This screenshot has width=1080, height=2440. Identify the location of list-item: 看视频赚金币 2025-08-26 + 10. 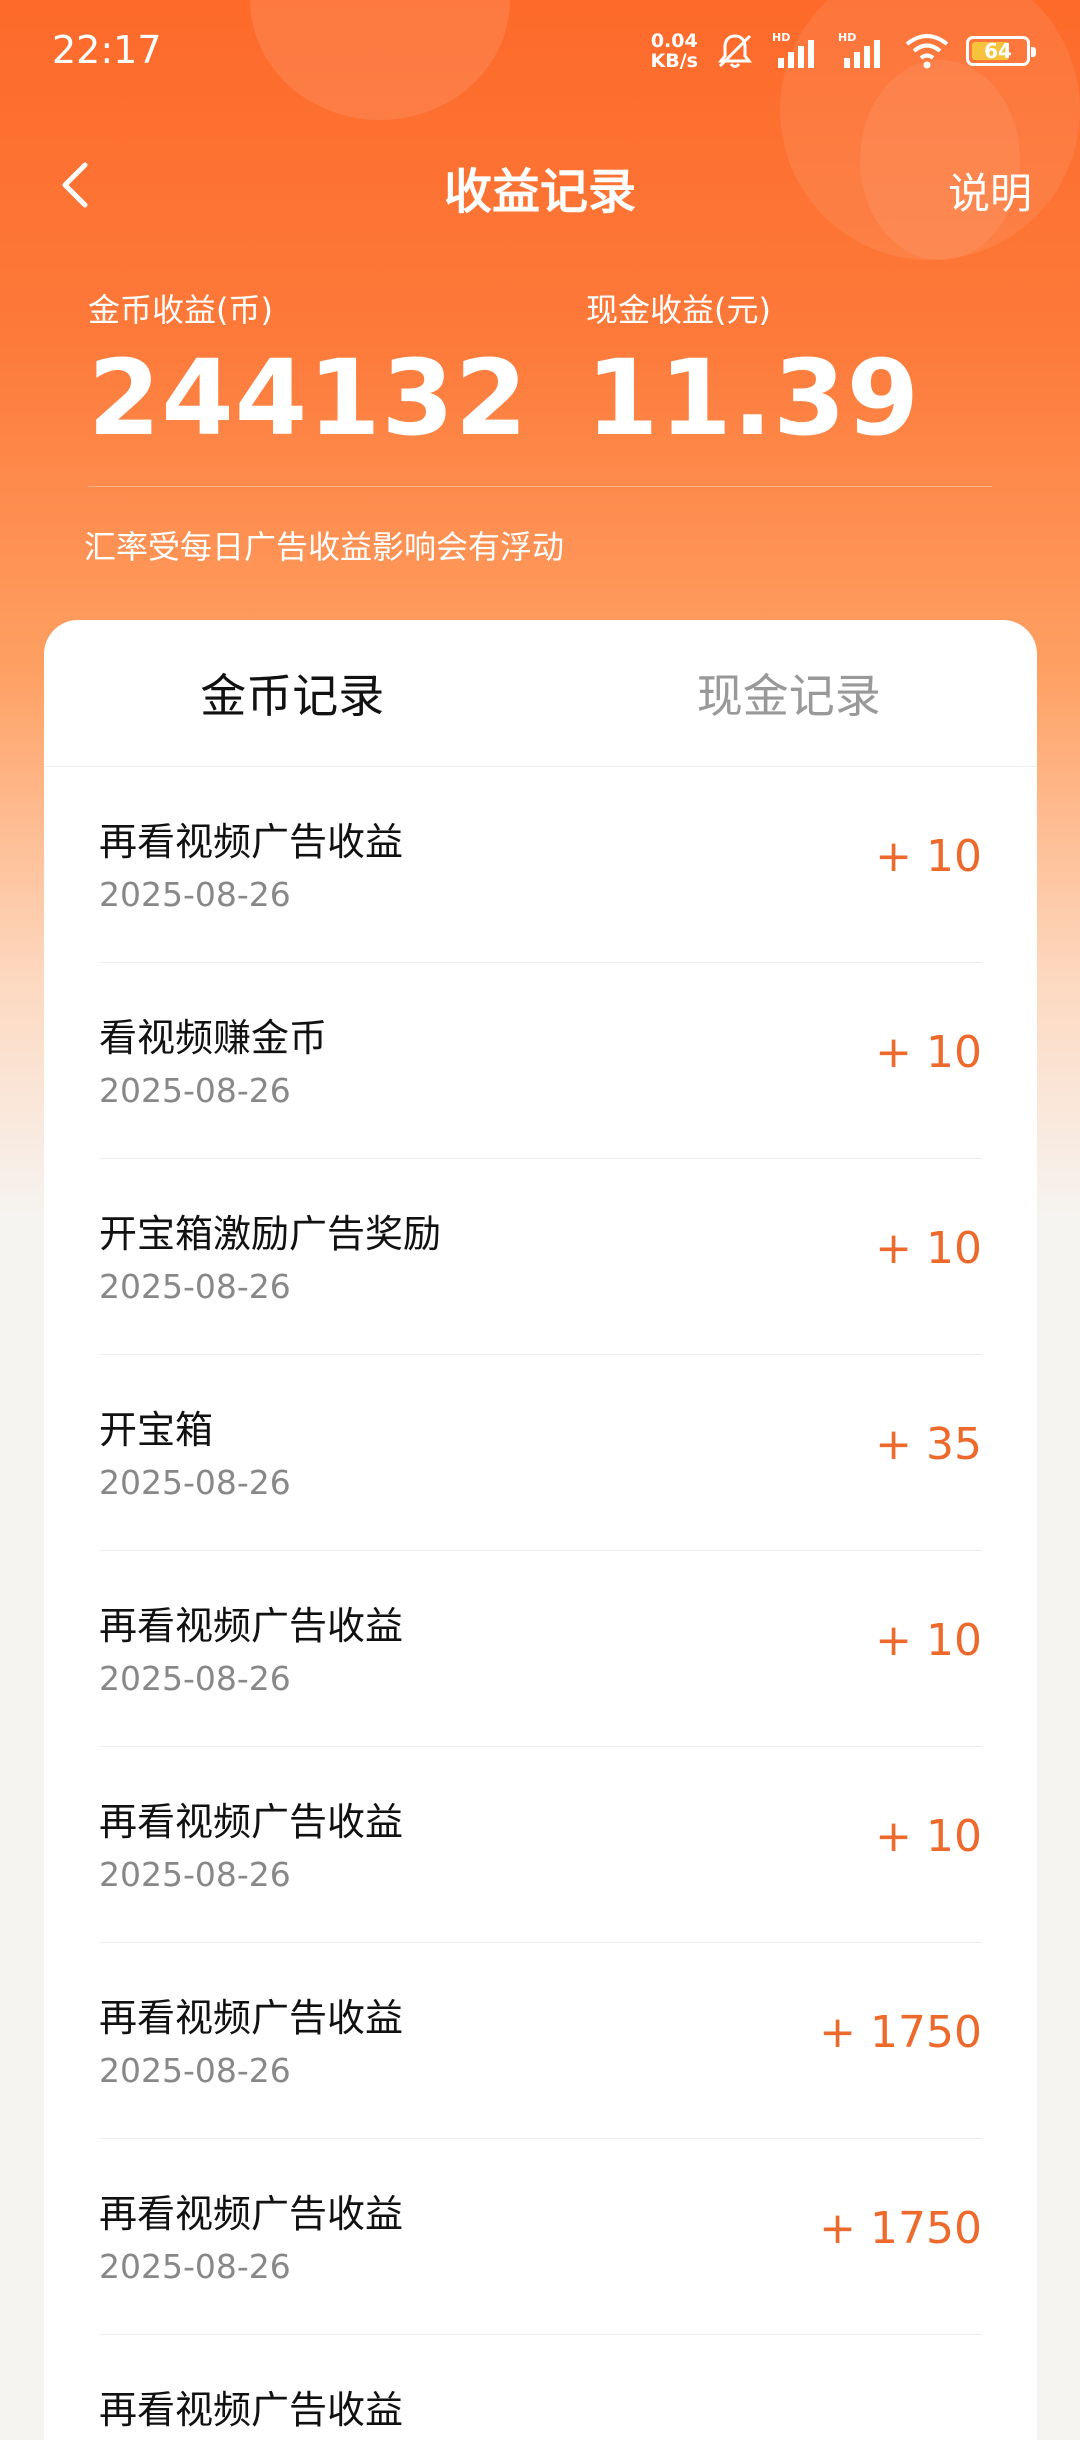
(540, 1061).